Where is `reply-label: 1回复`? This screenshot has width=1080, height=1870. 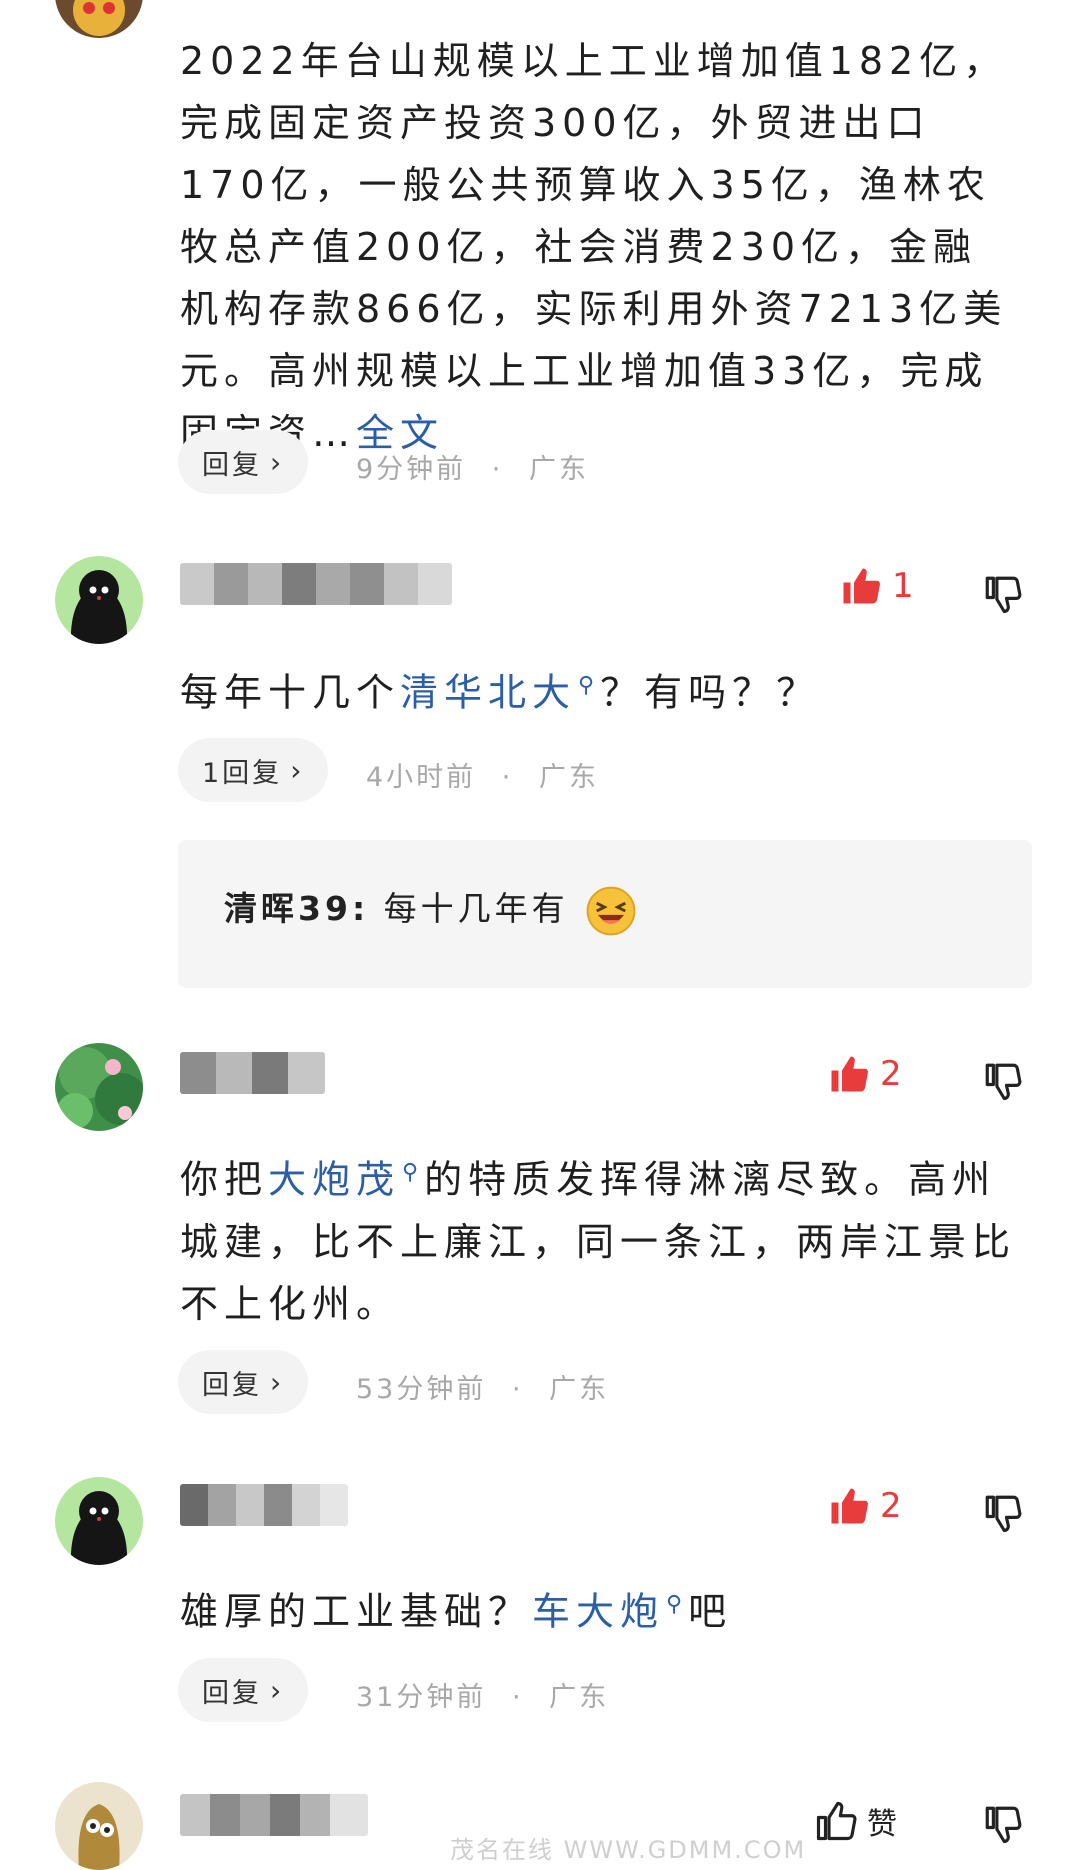 reply-label: 1回复 is located at coordinates (242, 773).